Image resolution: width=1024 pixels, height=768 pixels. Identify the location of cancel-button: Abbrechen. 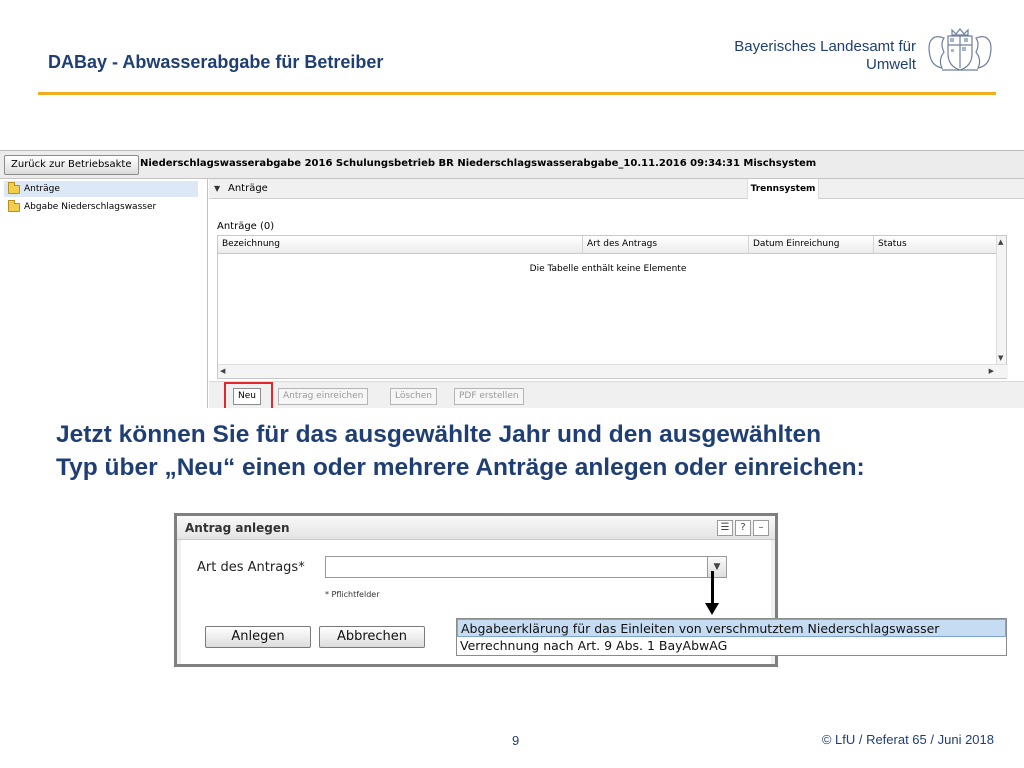
(372, 637).